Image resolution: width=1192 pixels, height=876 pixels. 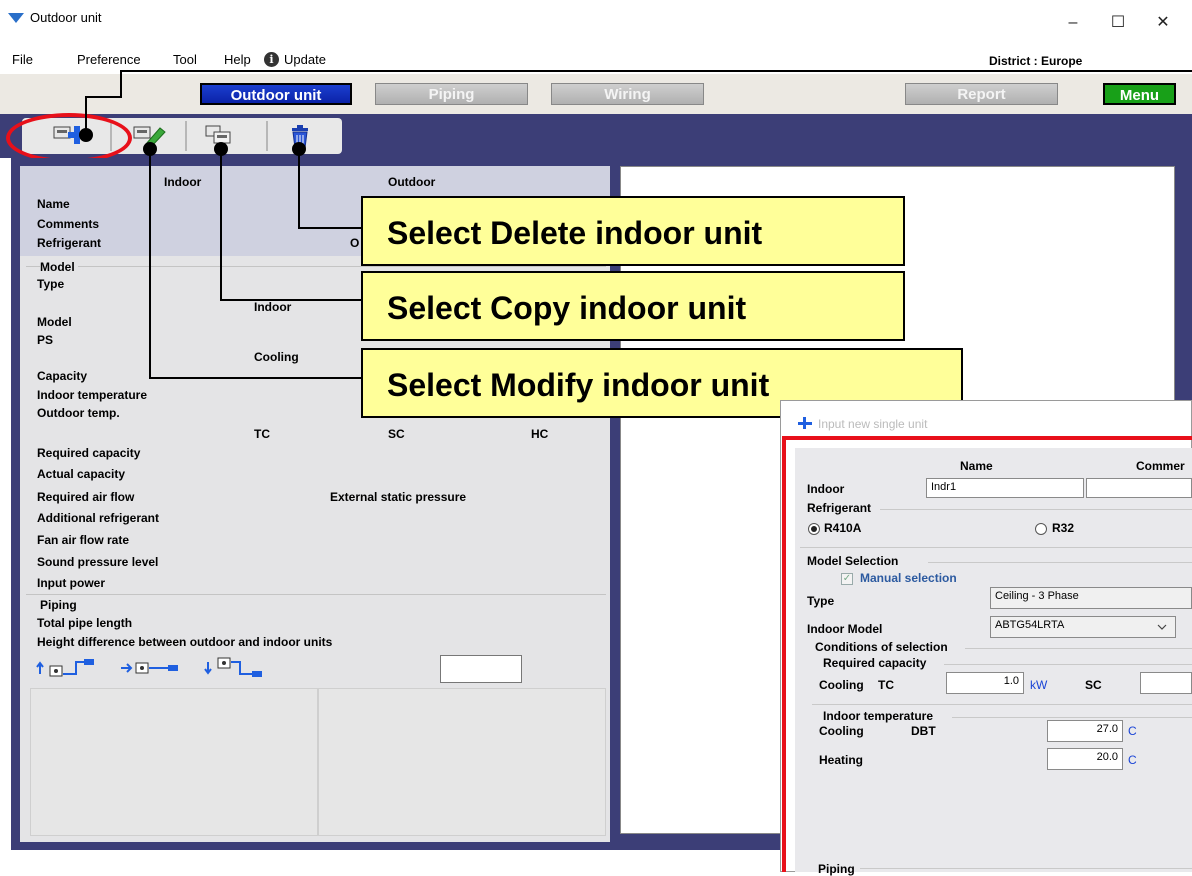 What do you see at coordinates (1166, 683) in the screenshot?
I see `sc-input` at bounding box center [1166, 683].